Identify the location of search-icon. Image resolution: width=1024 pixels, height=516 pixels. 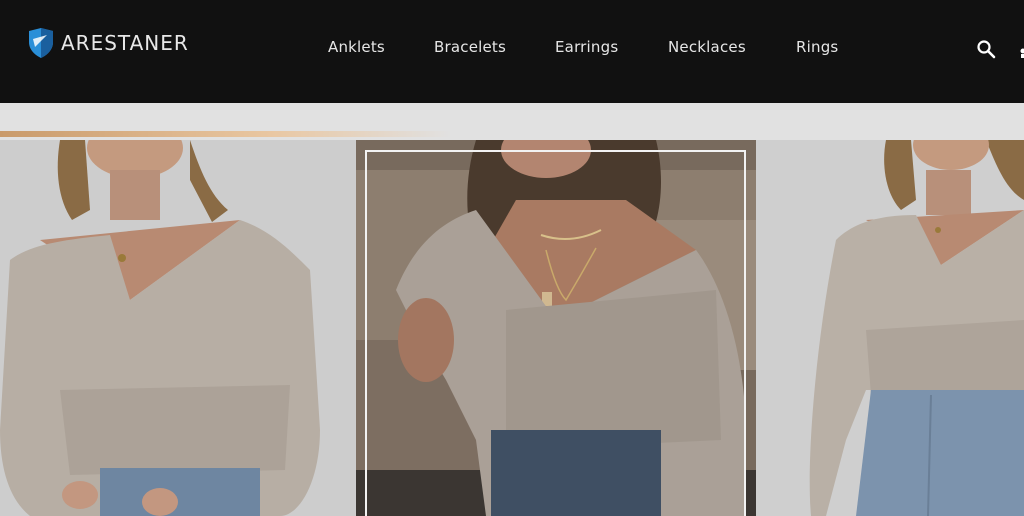
(986, 49).